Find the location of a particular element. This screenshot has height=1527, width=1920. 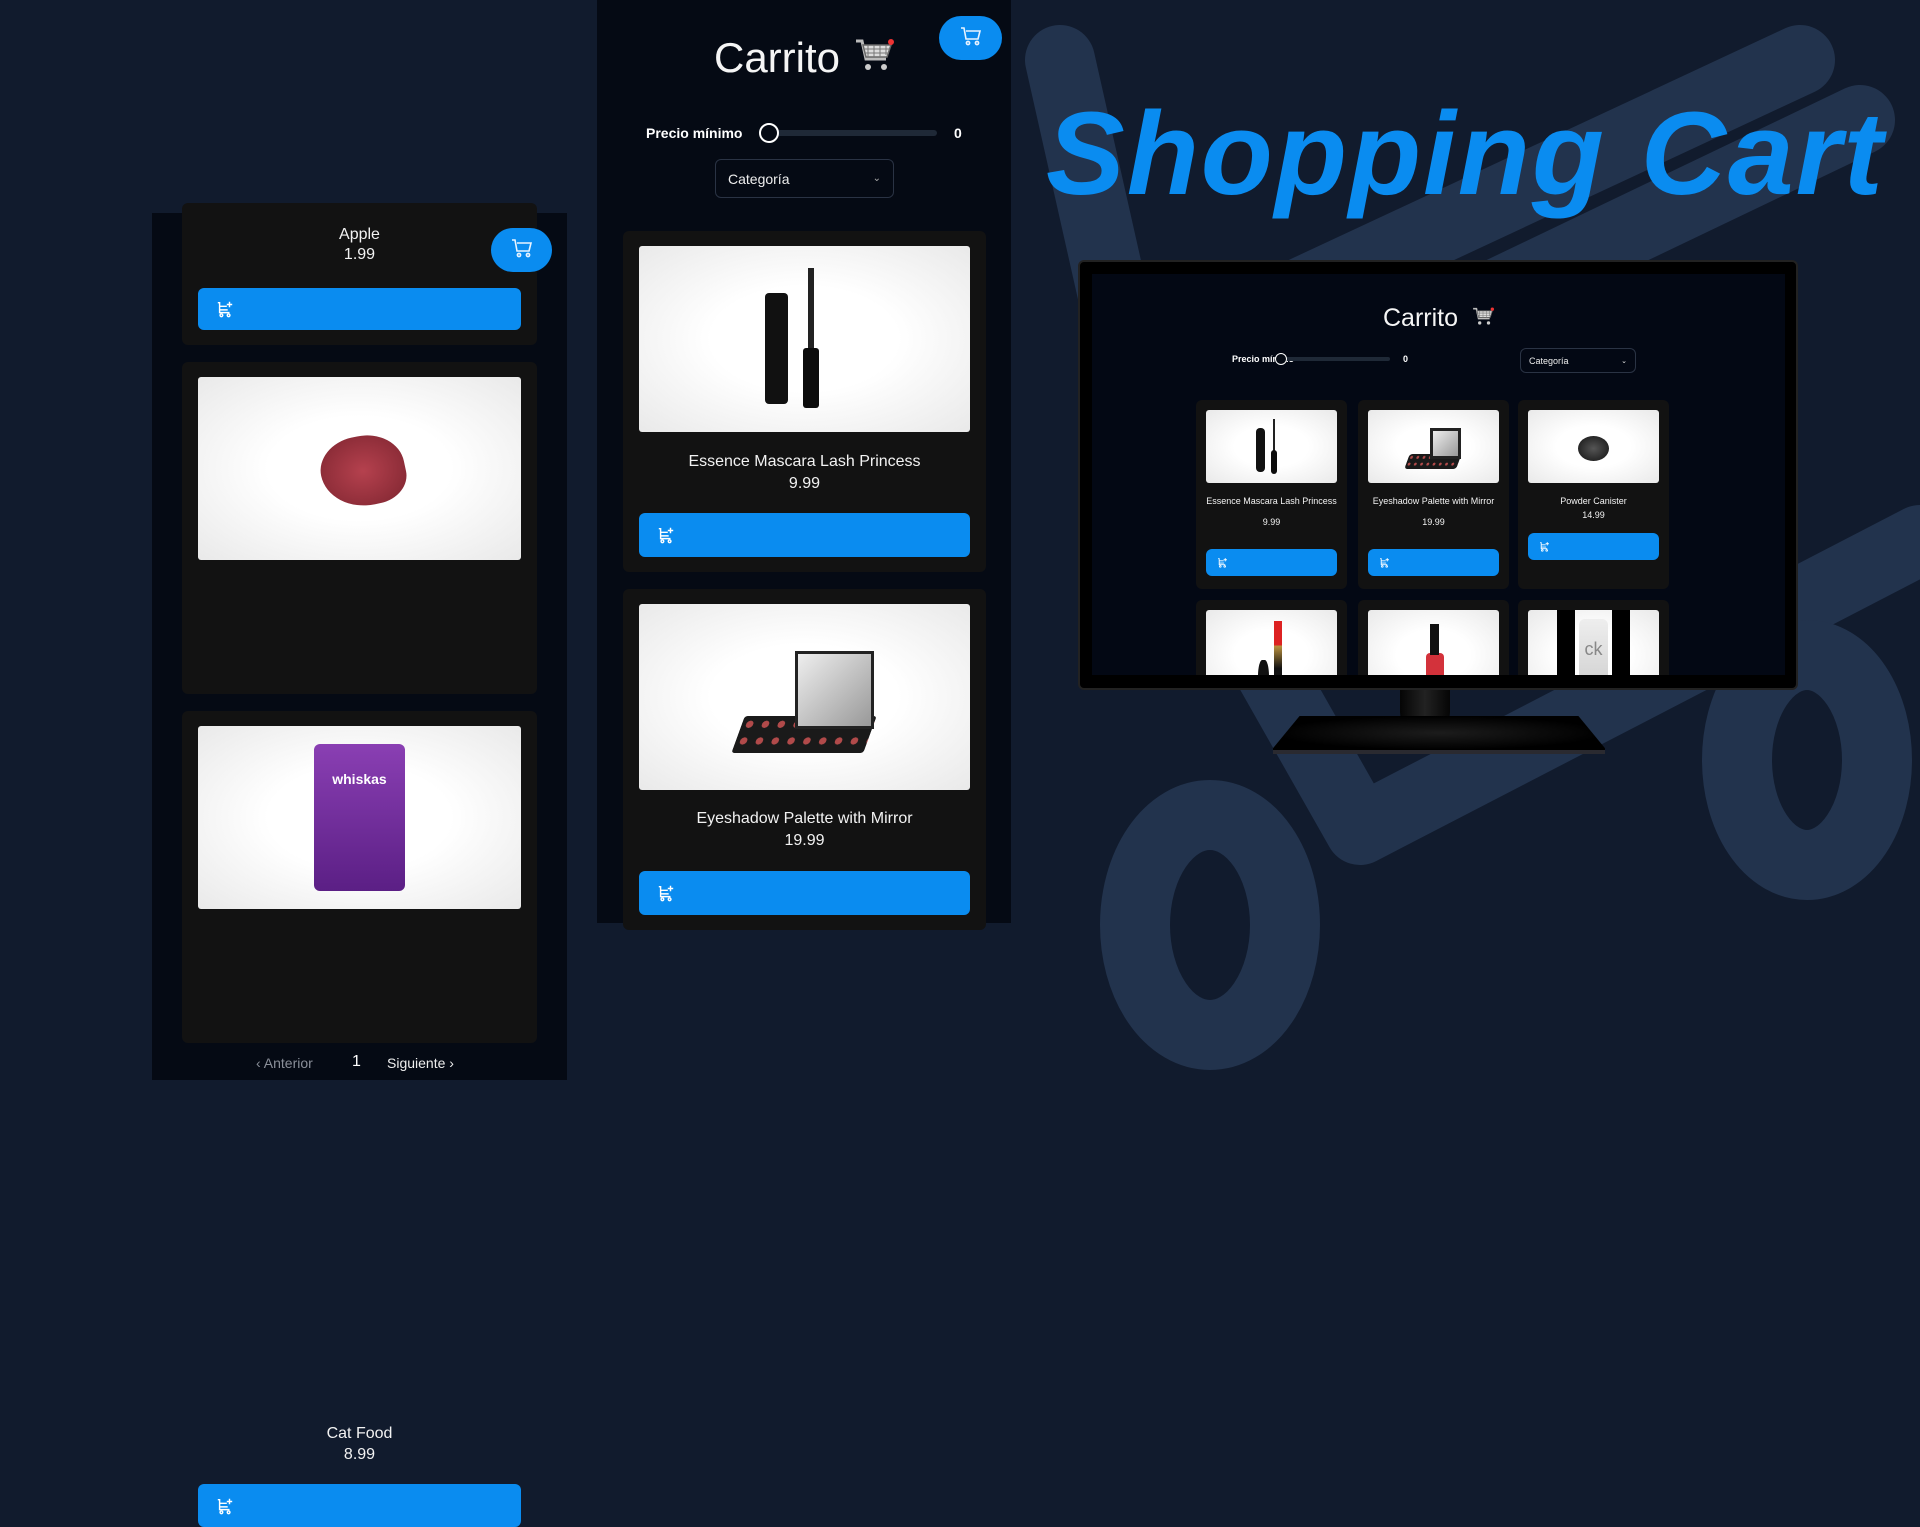

product-image: ck is located at coordinates (1593, 642).